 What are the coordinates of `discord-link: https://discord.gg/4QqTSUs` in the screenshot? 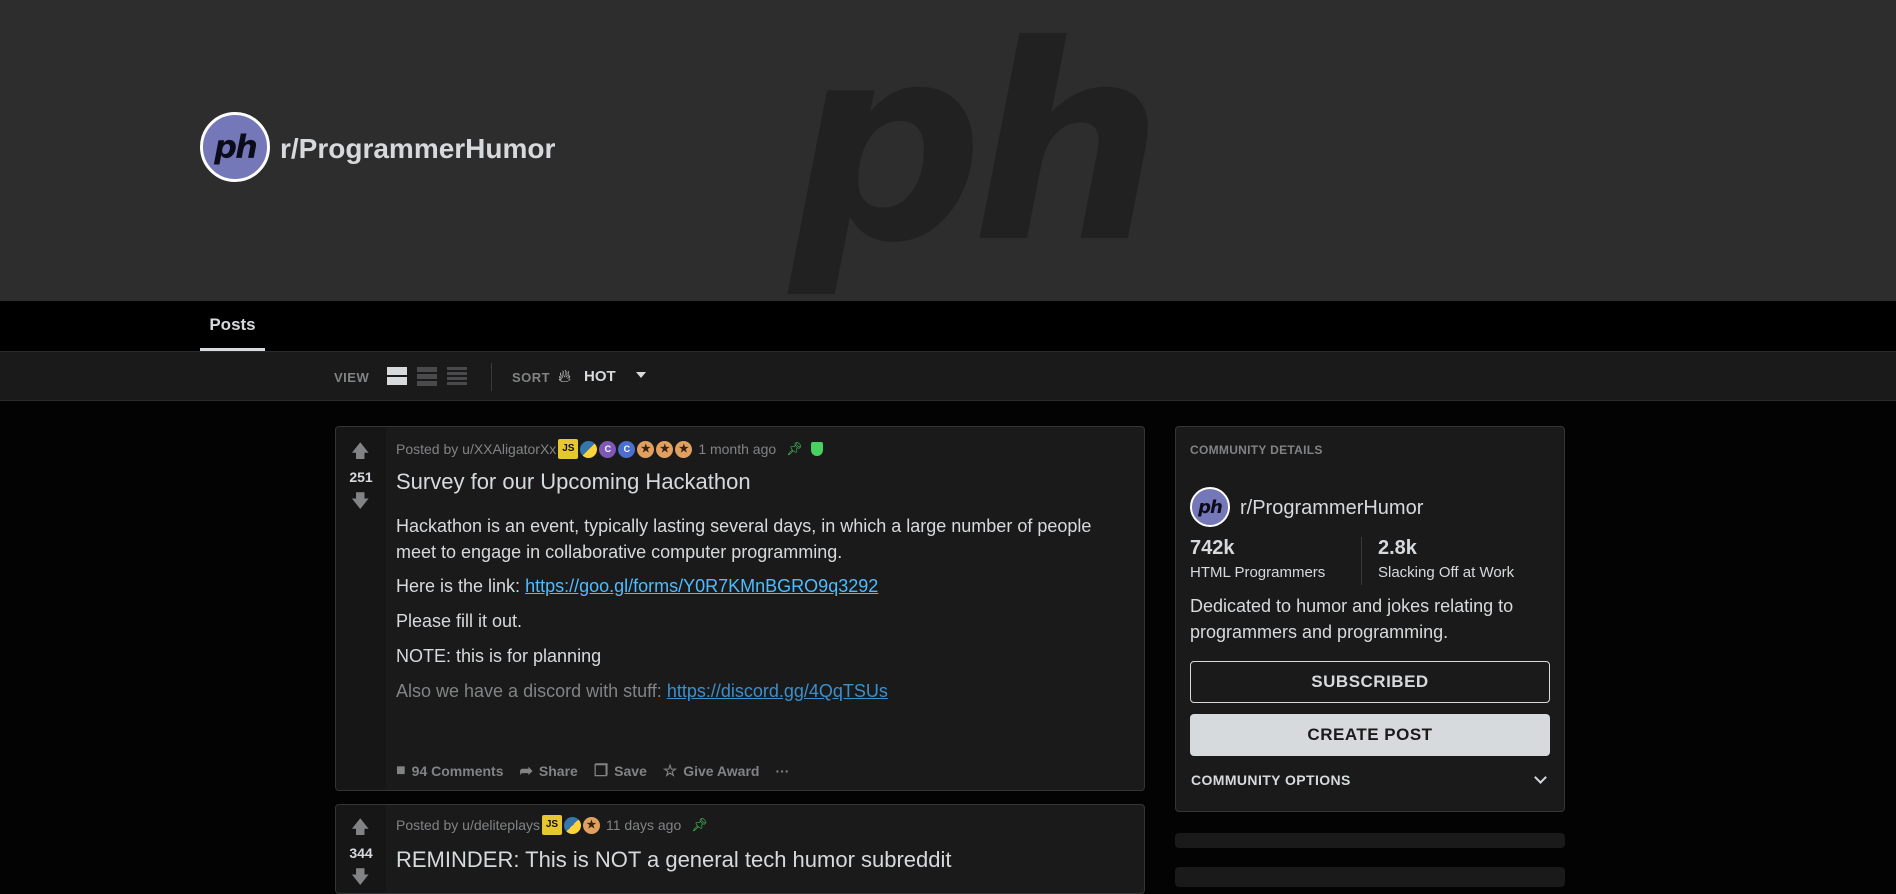 It's located at (777, 691).